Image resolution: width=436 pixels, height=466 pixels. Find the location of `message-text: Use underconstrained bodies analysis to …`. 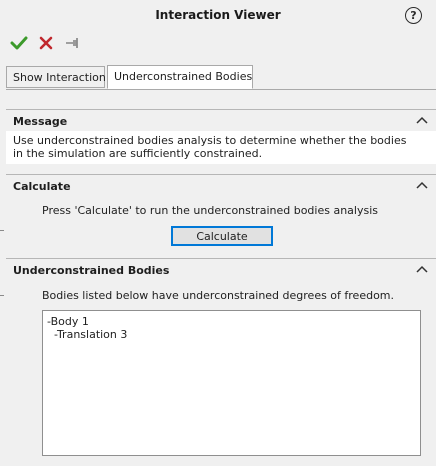

message-text: Use underconstrained bodies analysis to … is located at coordinates (210, 147).